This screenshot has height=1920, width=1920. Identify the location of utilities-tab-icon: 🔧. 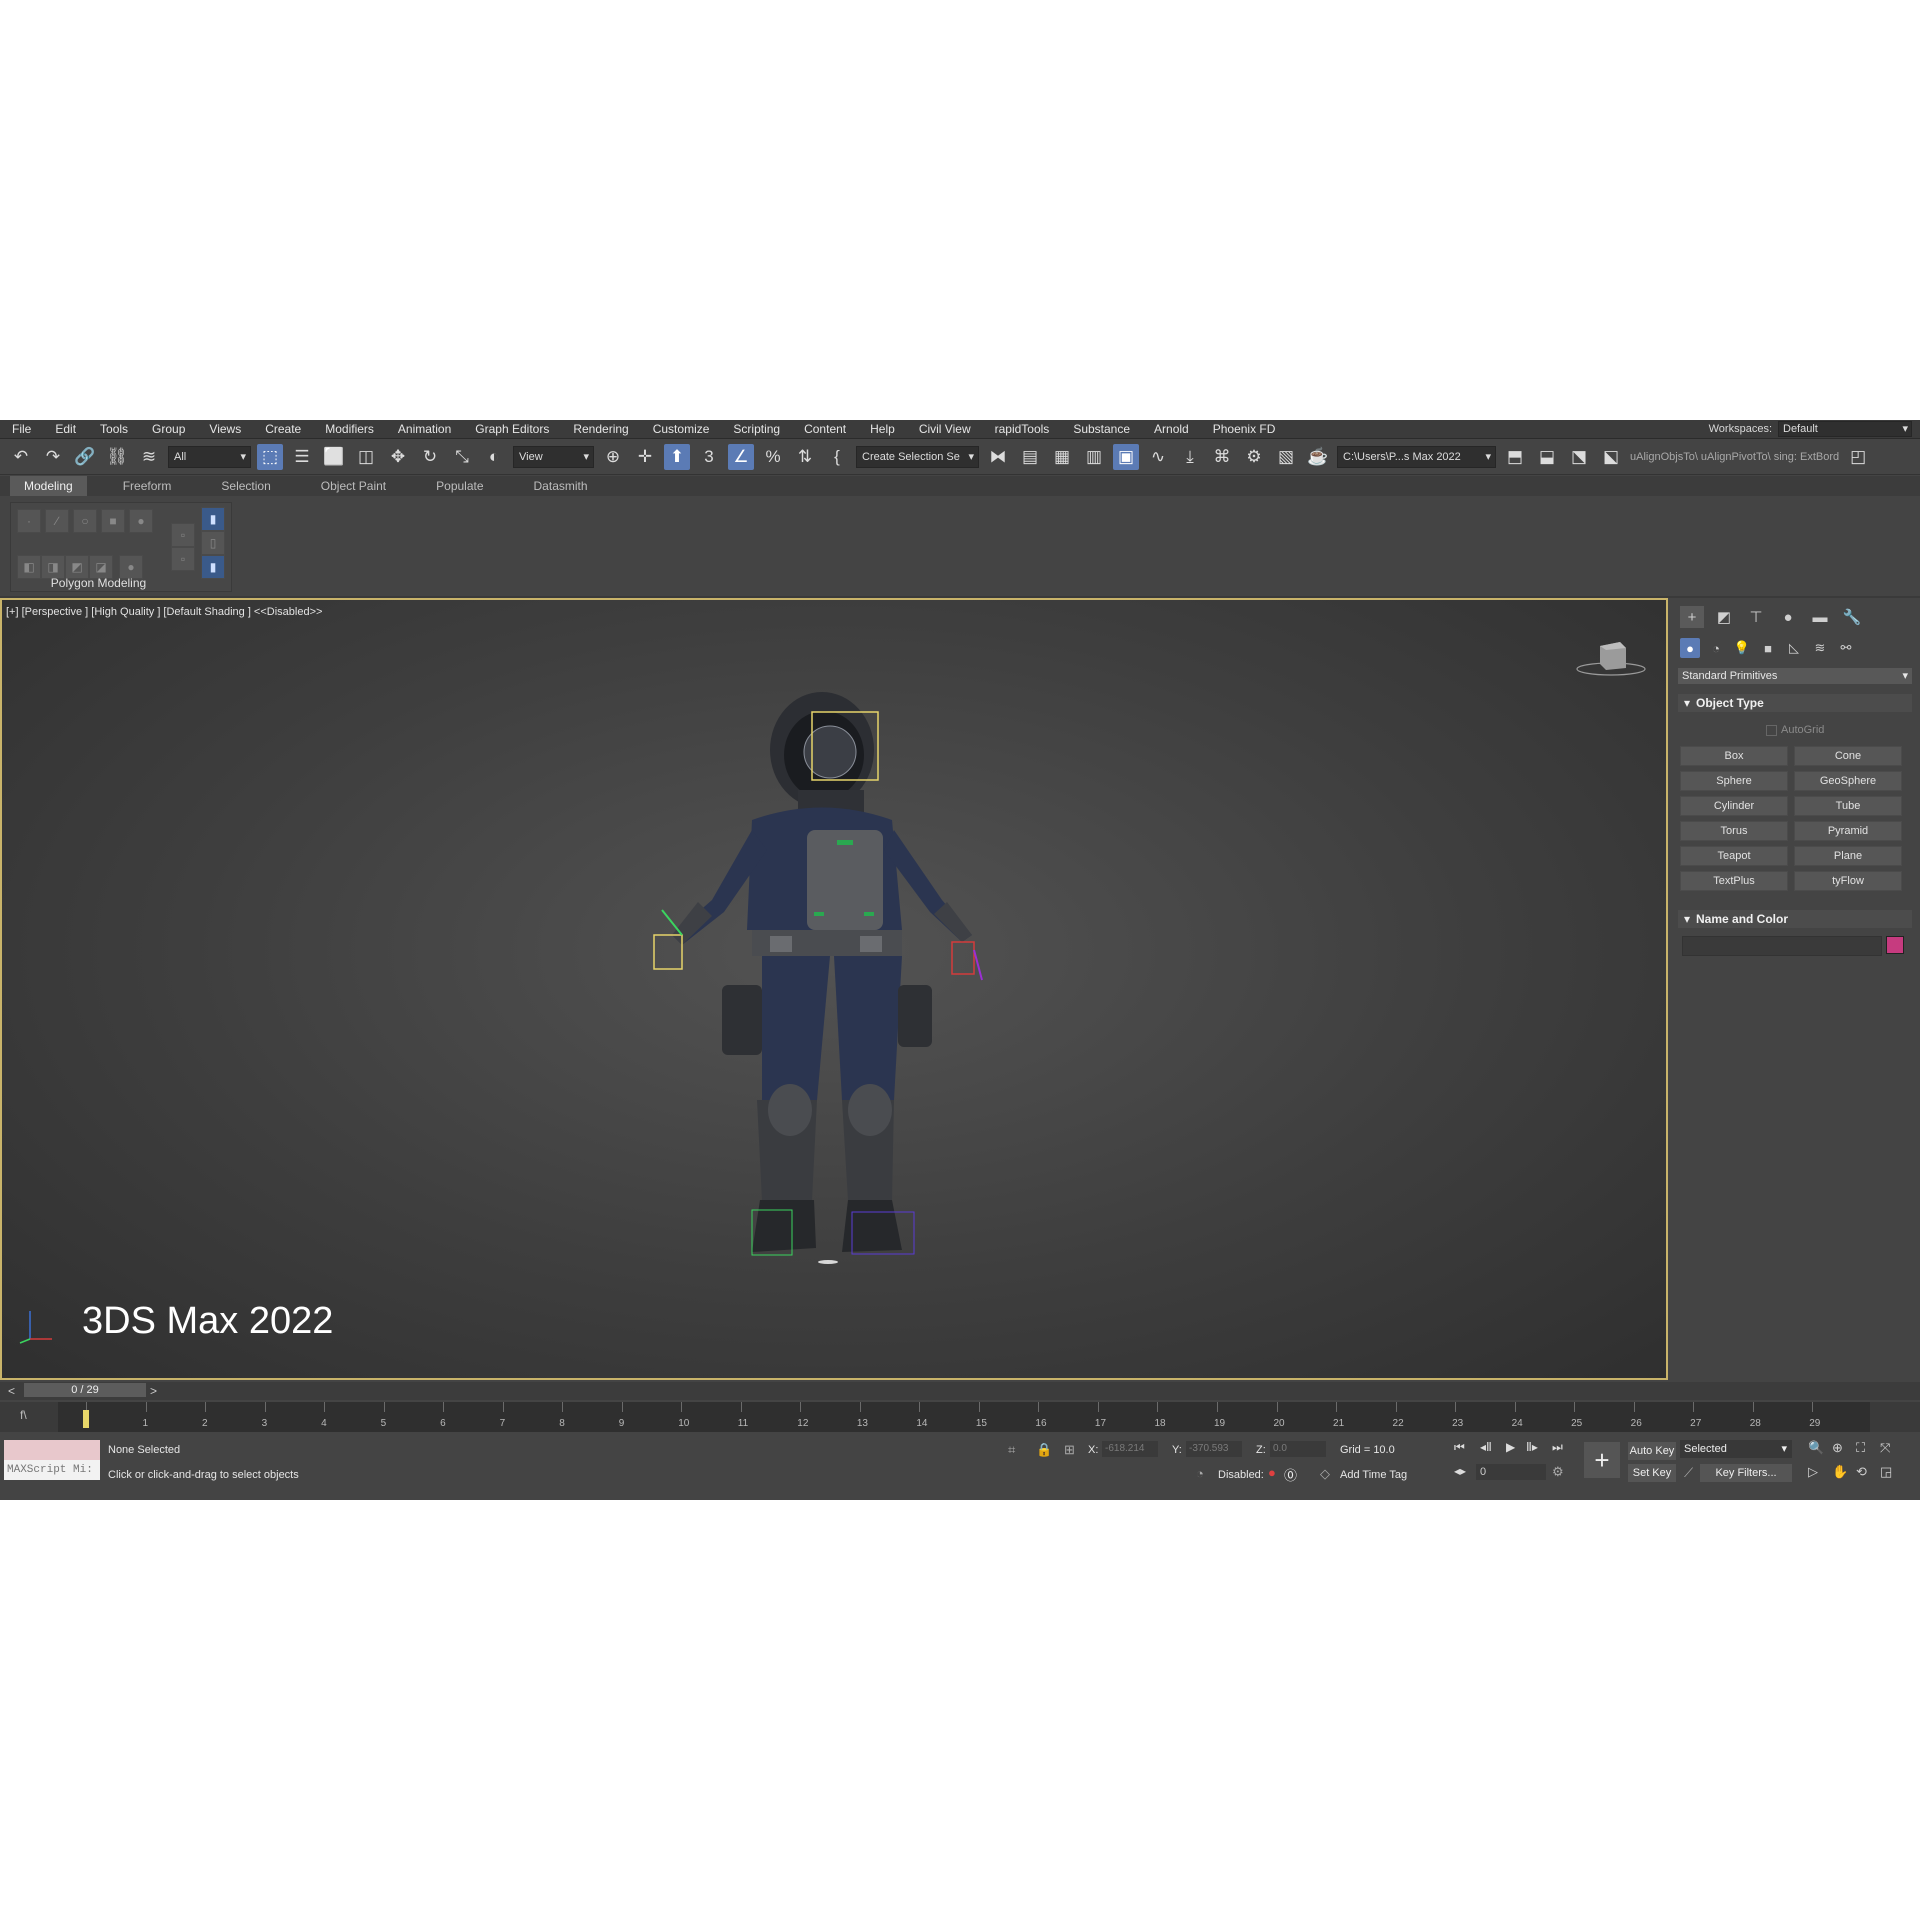
(1852, 617).